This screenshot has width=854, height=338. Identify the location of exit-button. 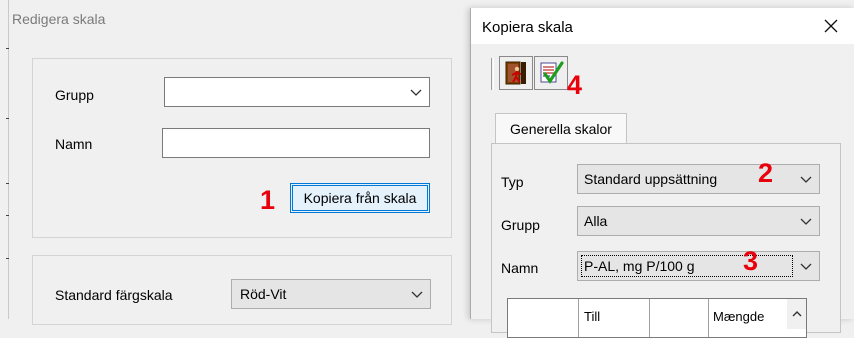
(516, 73).